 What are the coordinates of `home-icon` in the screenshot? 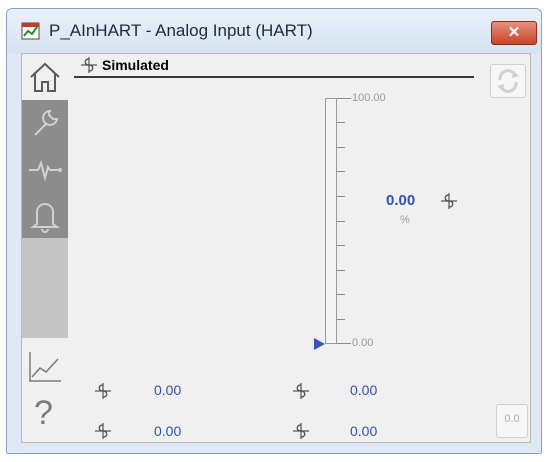 It's located at (45, 77).